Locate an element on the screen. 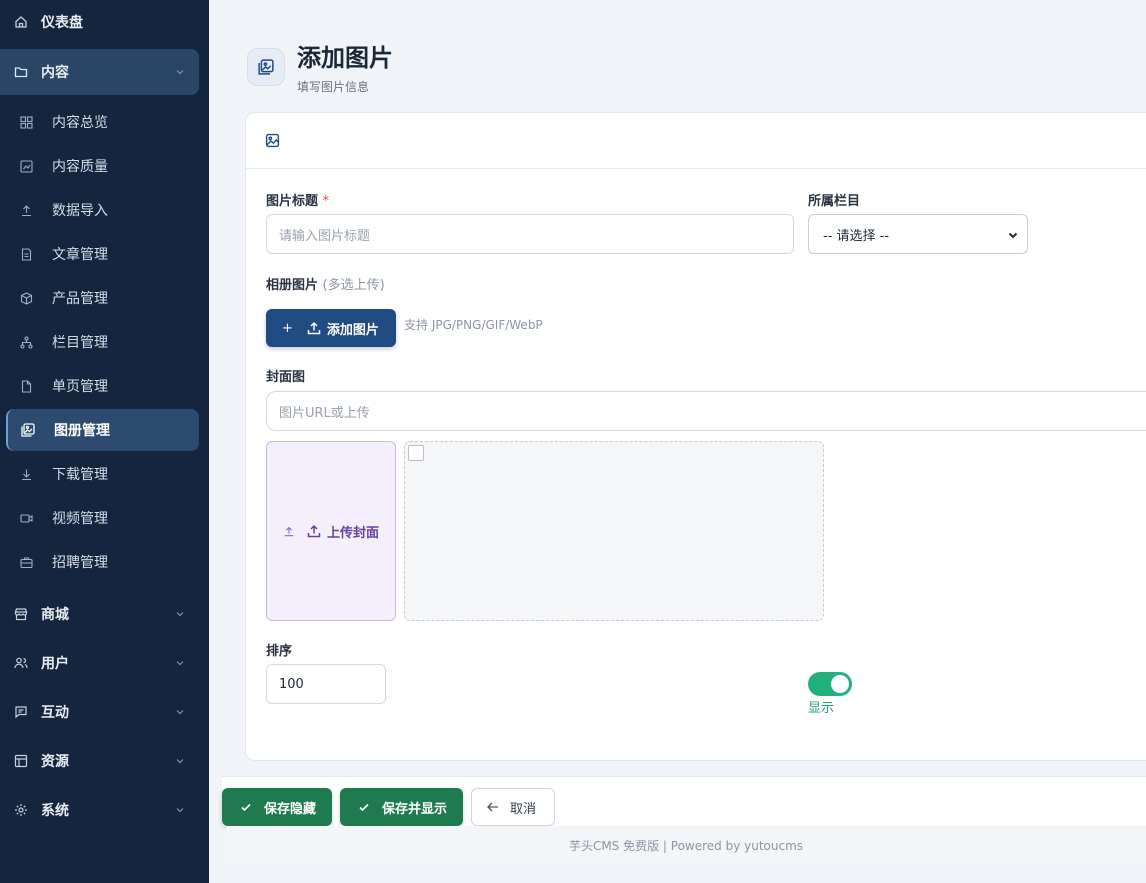 The width and height of the screenshot is (1146, 883). nav-group-system-label: 系统 is located at coordinates (55, 811).